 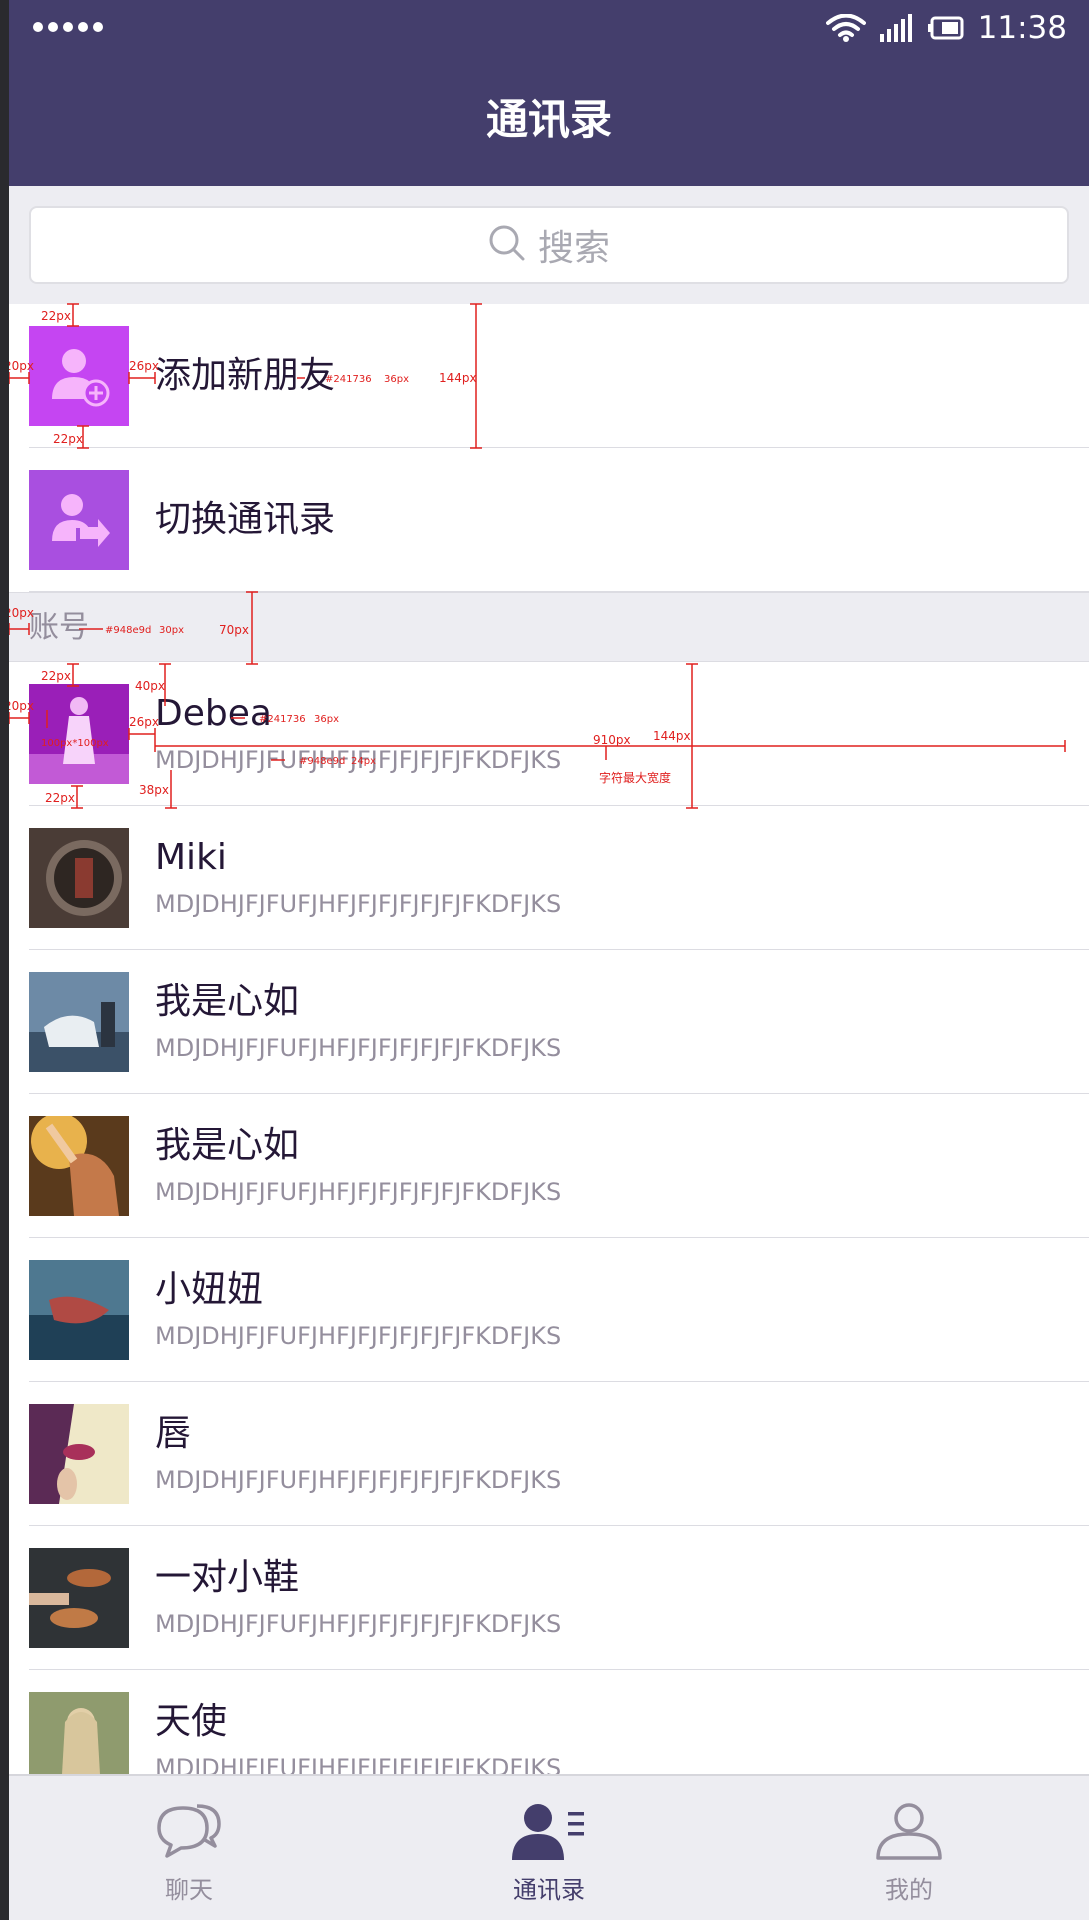 I want to click on switch-contacts-row: 切换通讯录, so click(x=549, y=520).